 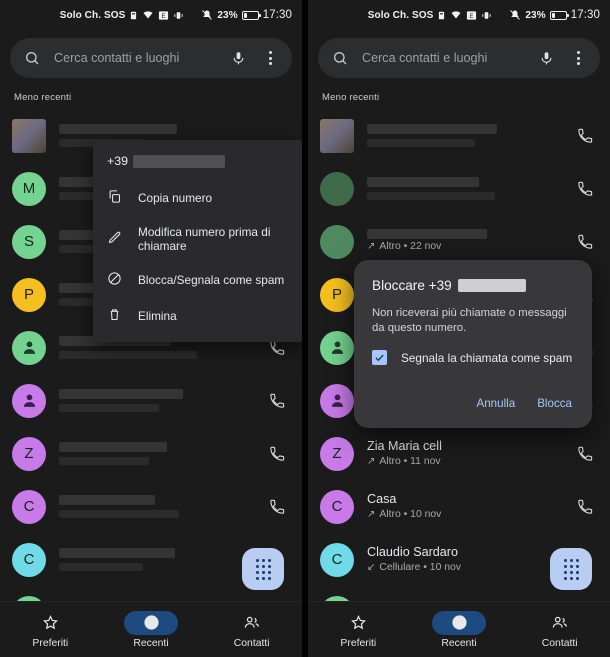 What do you see at coordinates (487, 357) in the screenshot?
I see `checkbox-label: Segnala la chiamata come spam` at bounding box center [487, 357].